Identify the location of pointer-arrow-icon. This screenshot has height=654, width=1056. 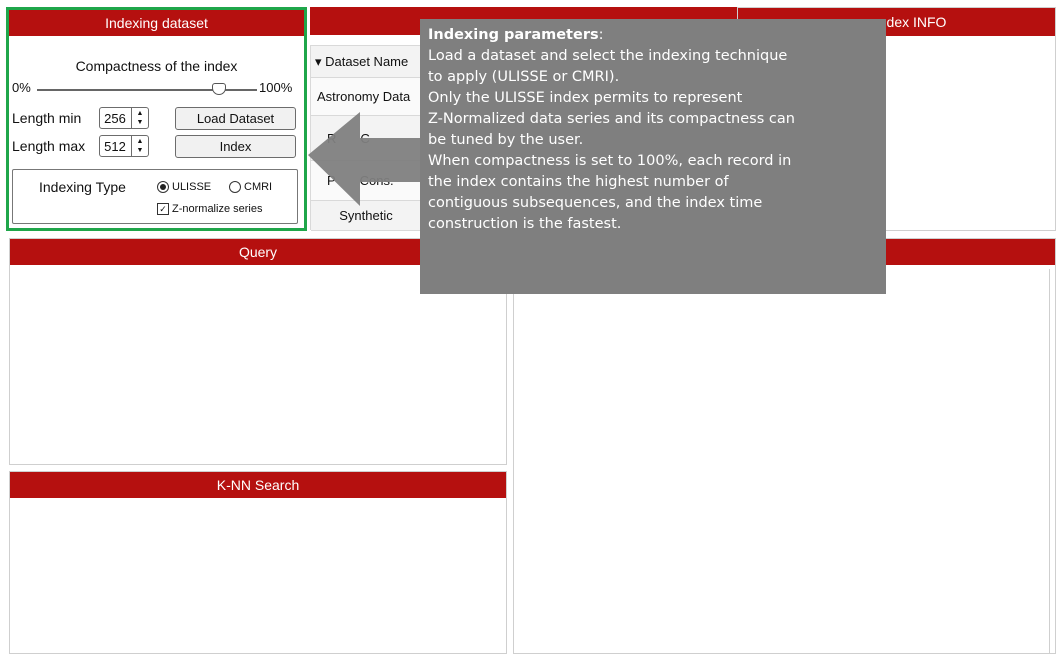
(366, 159).